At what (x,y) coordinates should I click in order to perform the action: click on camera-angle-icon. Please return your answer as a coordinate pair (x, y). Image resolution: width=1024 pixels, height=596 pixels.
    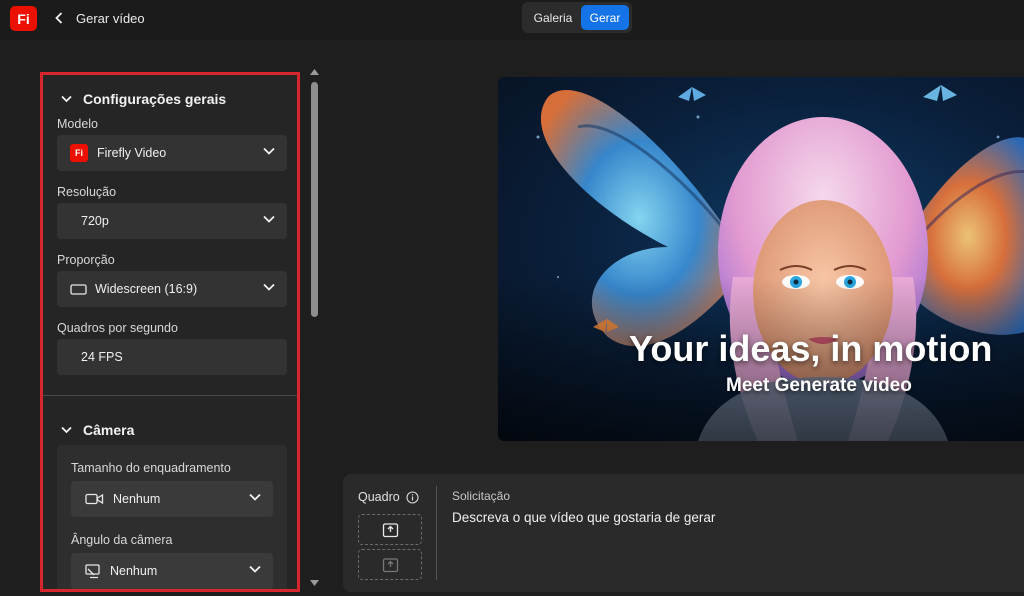
    Looking at the image, I should click on (92, 570).